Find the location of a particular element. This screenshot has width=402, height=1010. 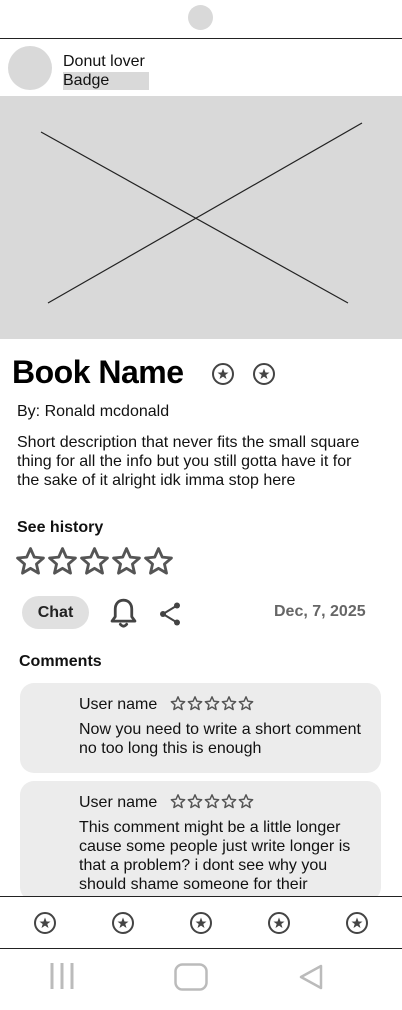

book-rating is located at coordinates (94, 561).